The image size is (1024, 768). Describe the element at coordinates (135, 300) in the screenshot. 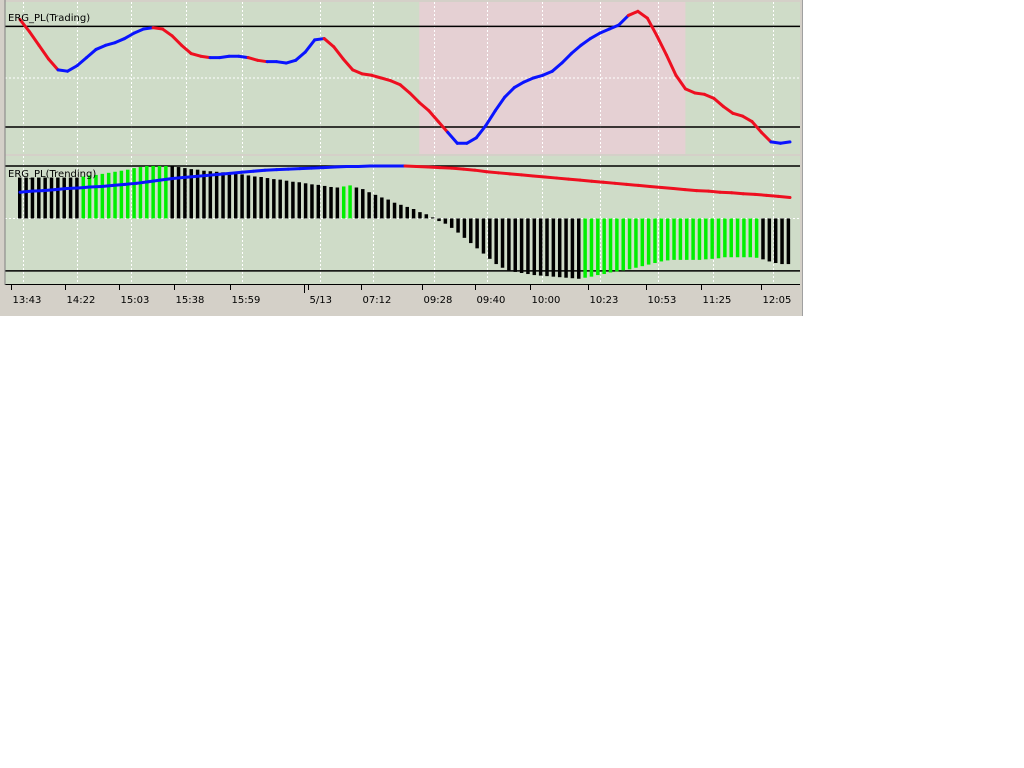

I see `axis-tick-label: 15:03` at that location.